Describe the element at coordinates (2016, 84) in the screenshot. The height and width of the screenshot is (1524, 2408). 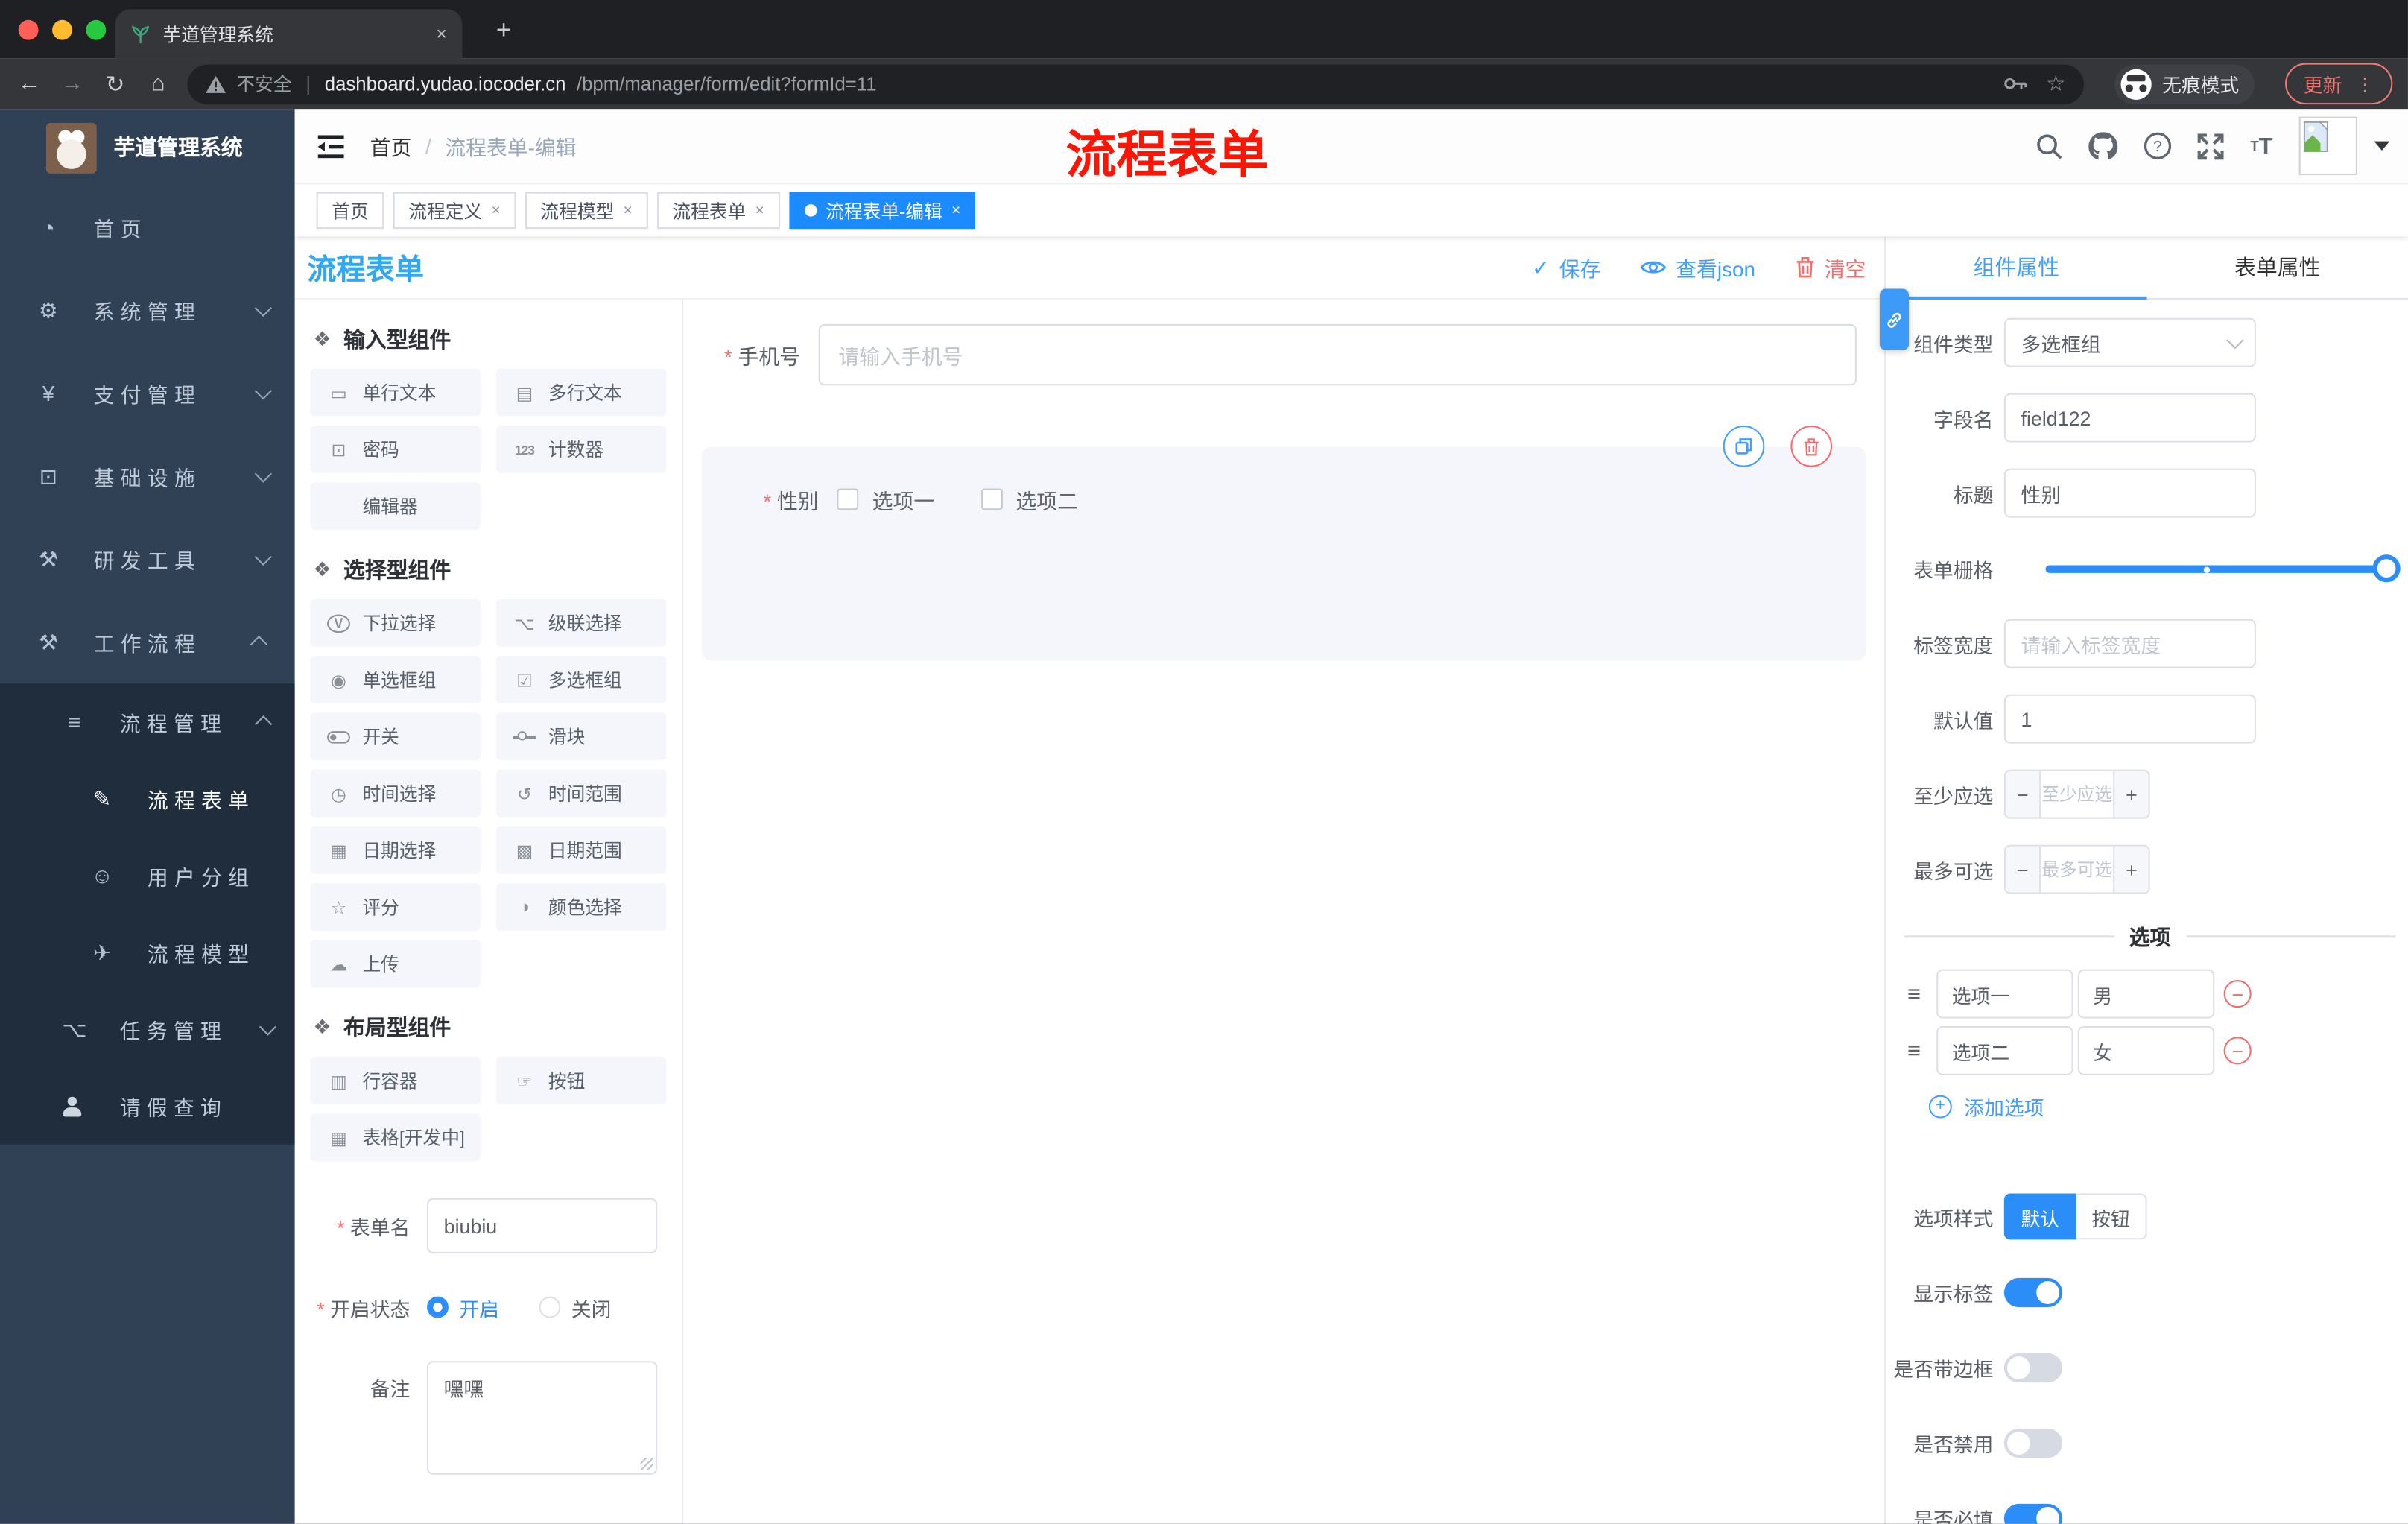
I see `key-icon` at that location.